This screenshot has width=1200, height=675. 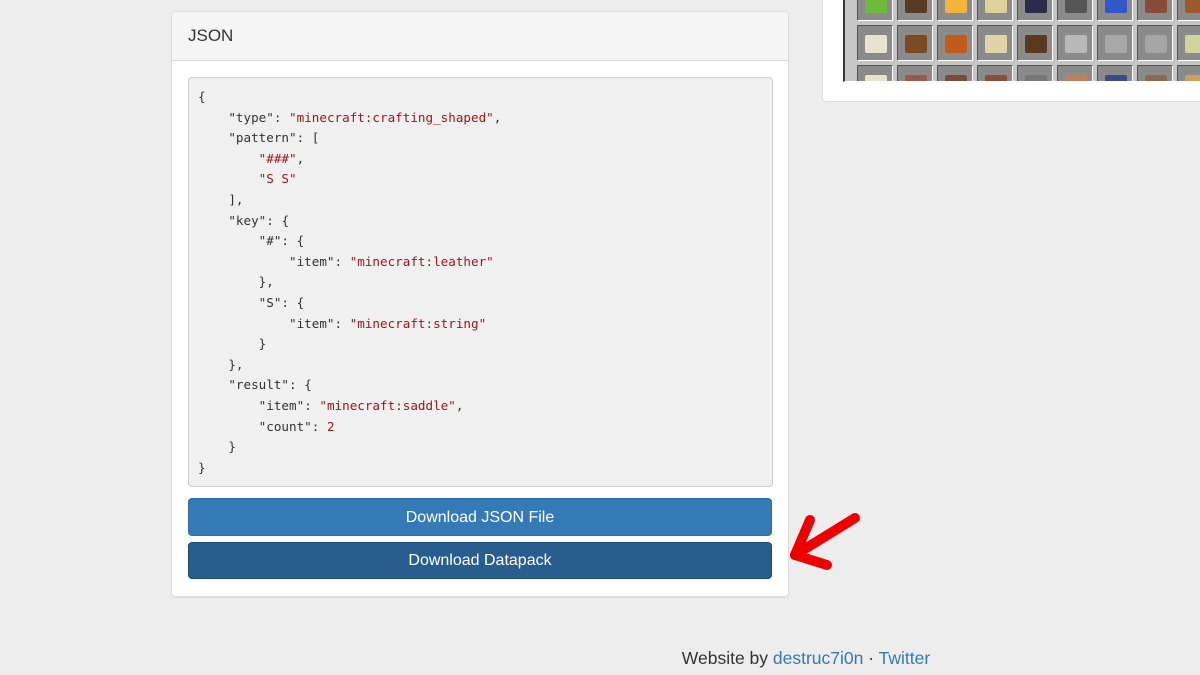 What do you see at coordinates (277, 179) in the screenshot?
I see `json-string: "S S"` at bounding box center [277, 179].